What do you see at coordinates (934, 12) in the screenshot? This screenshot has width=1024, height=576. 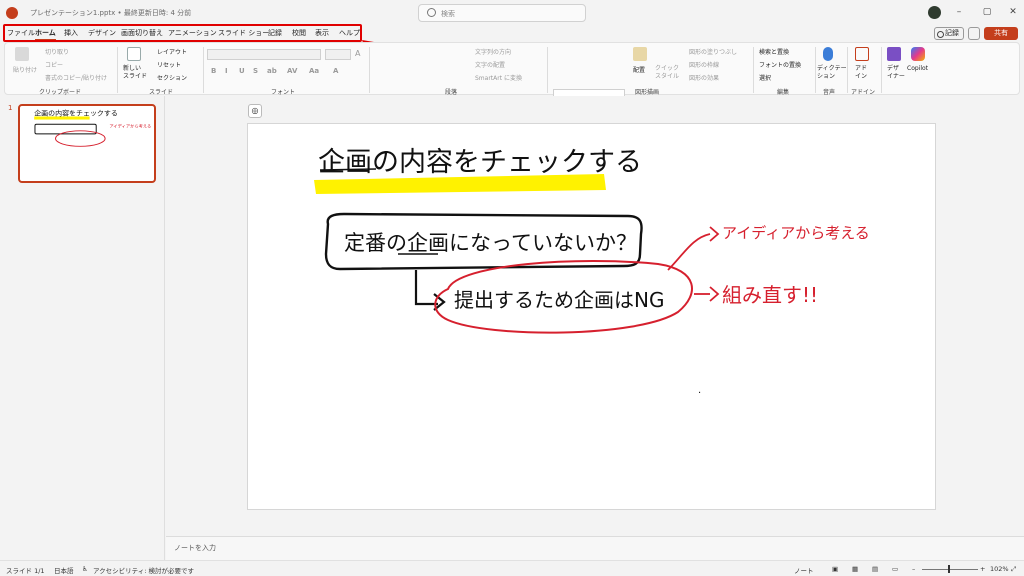 I see `avatar` at bounding box center [934, 12].